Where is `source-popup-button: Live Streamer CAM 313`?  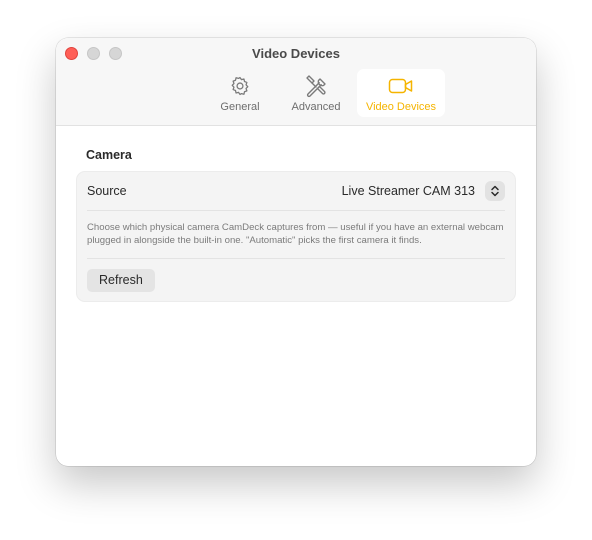 source-popup-button: Live Streamer CAM 313 is located at coordinates (423, 191).